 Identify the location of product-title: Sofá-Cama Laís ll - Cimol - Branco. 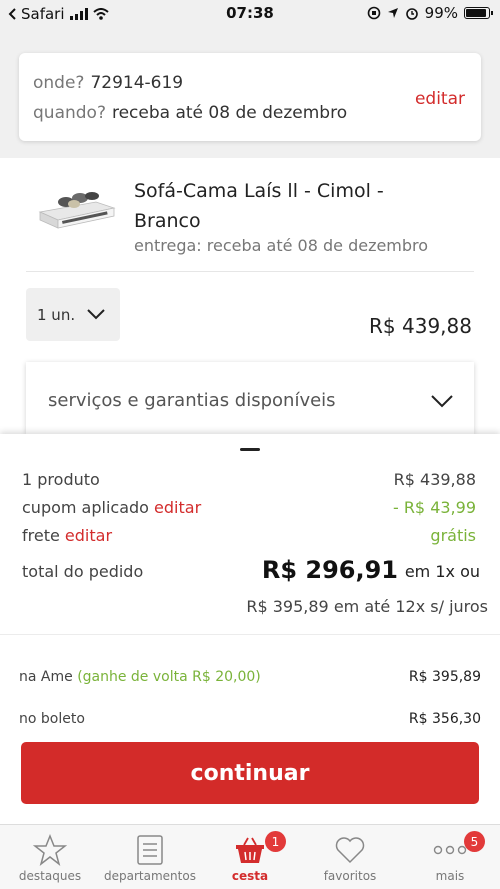
(284, 206).